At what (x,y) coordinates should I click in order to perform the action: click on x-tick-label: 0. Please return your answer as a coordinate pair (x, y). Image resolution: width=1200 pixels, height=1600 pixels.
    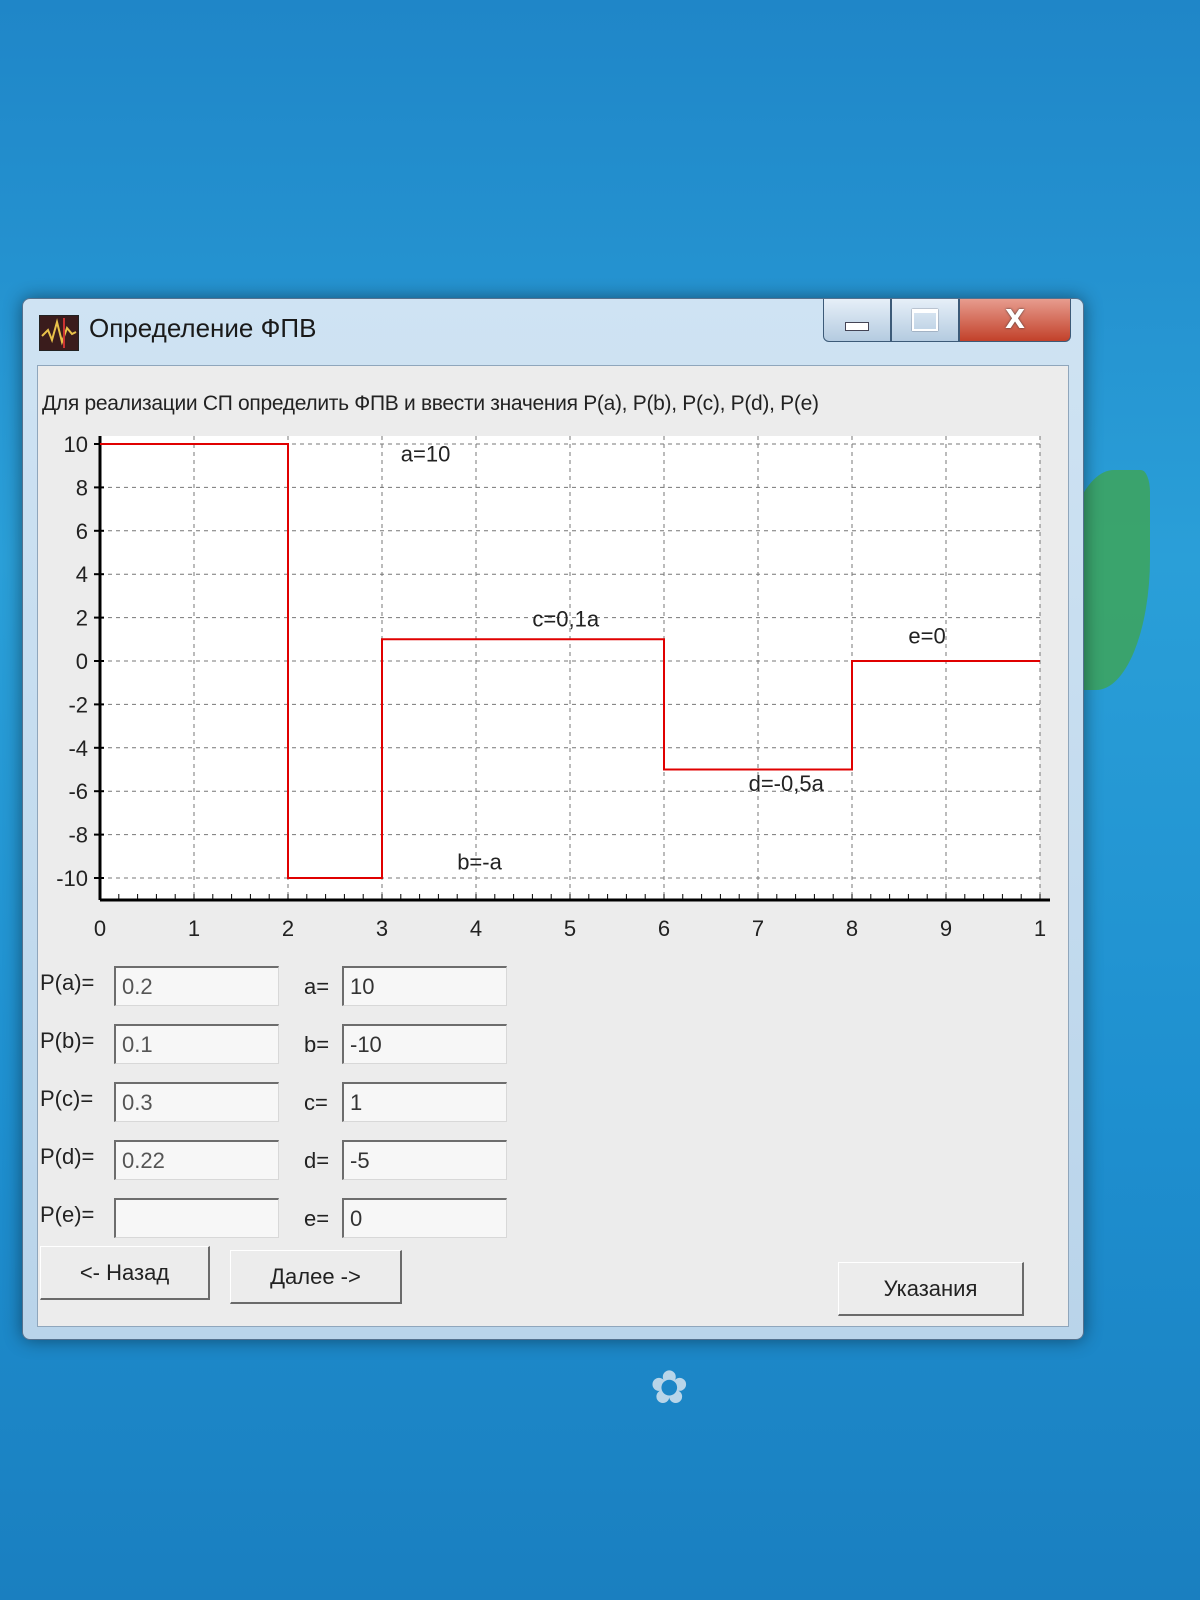
    Looking at the image, I should click on (100, 928).